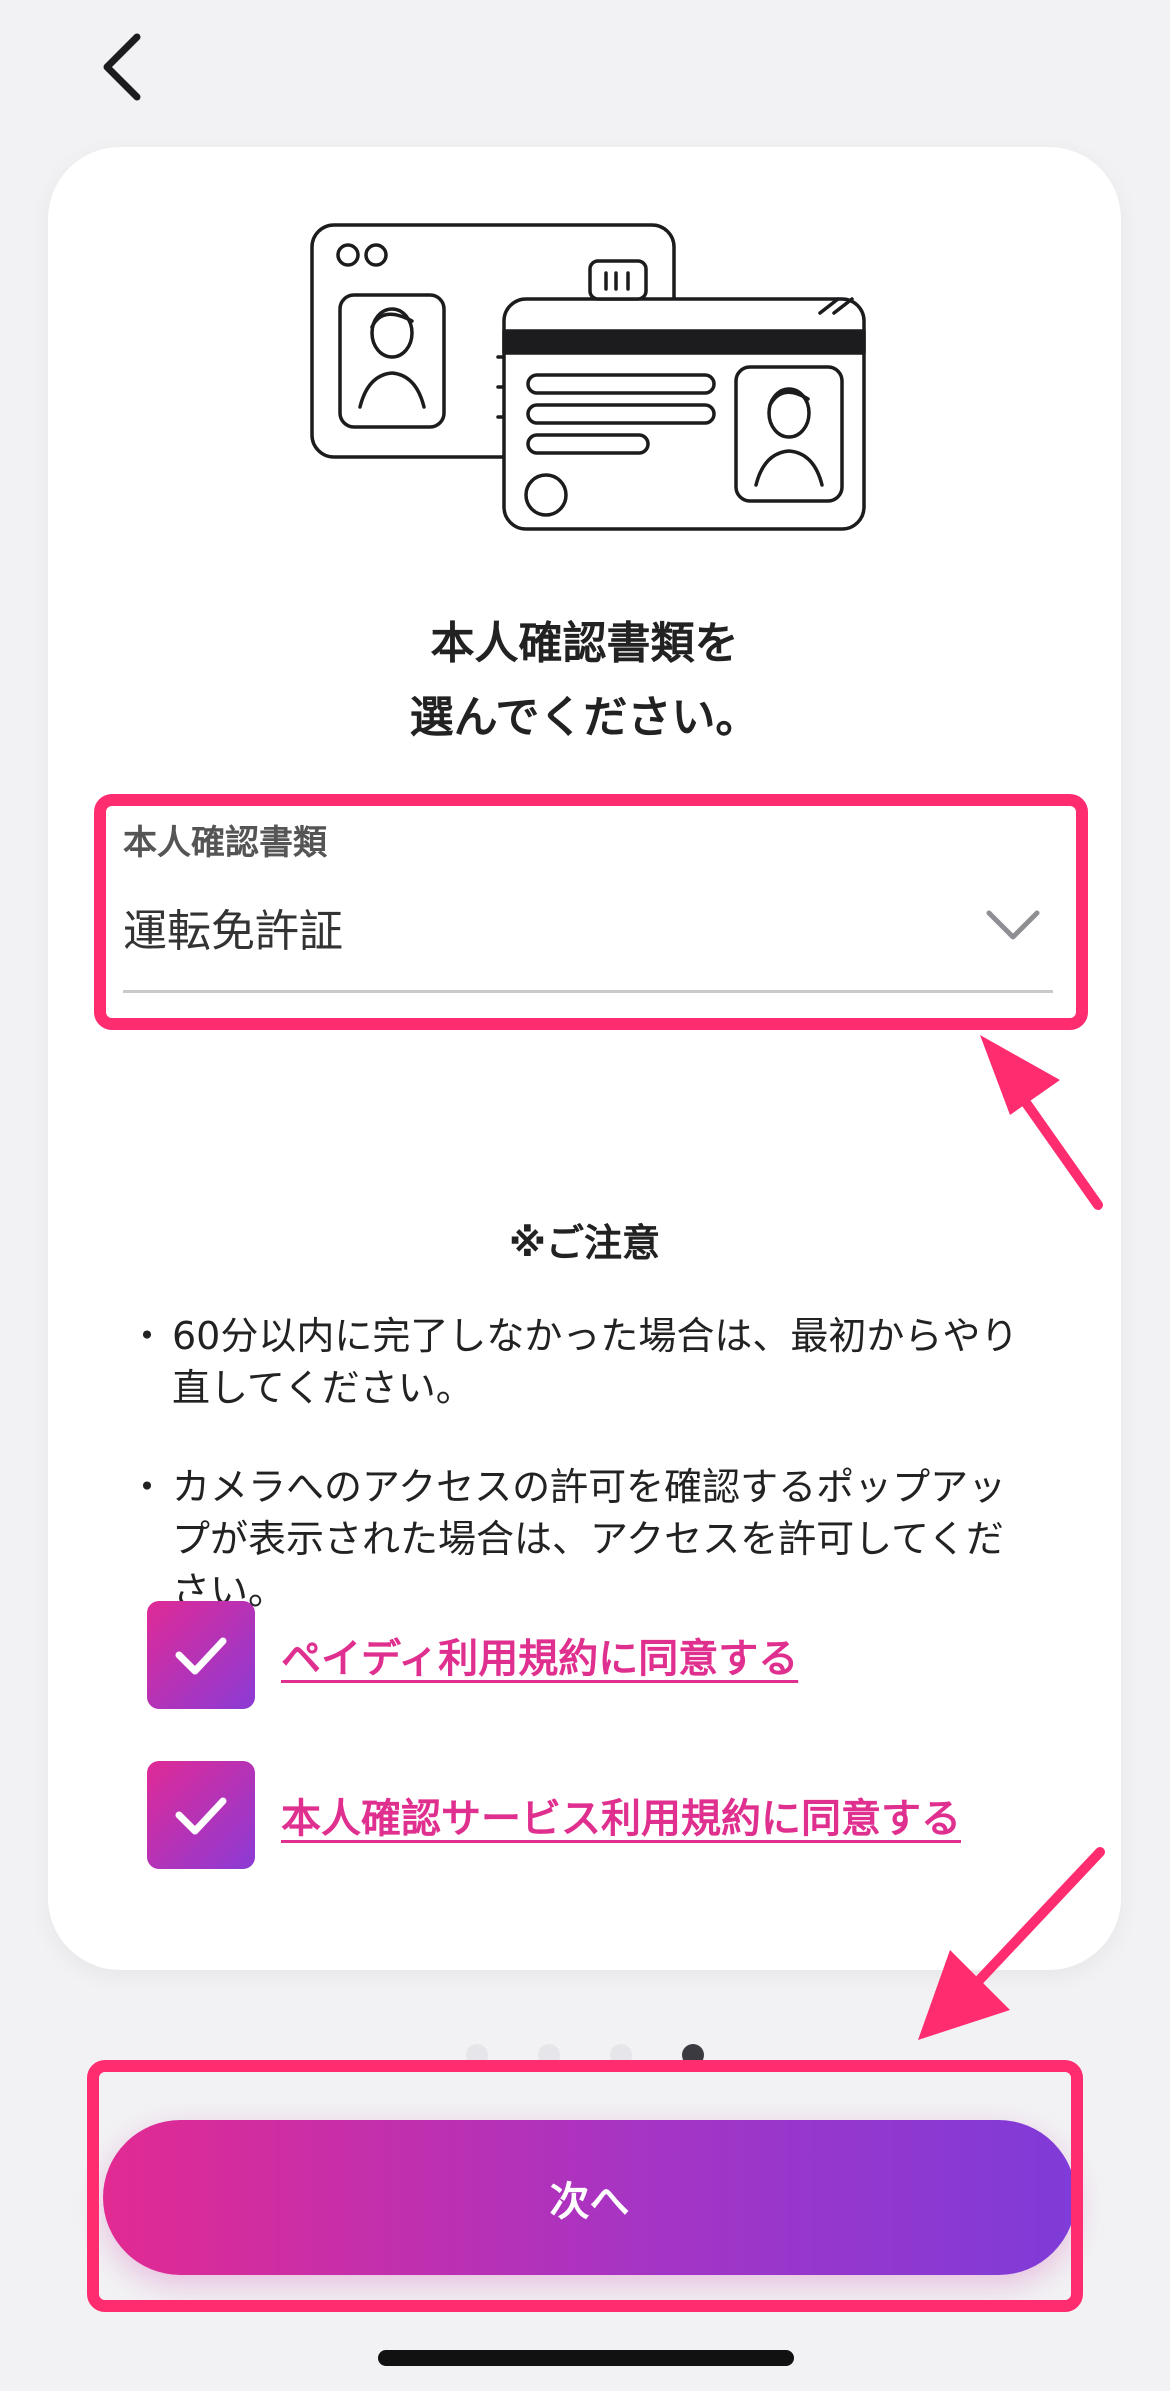 The image size is (1170, 2391). What do you see at coordinates (539, 1655) in the screenshot?
I see `paidy-terms-link: ペイディ利用規約に同意する` at bounding box center [539, 1655].